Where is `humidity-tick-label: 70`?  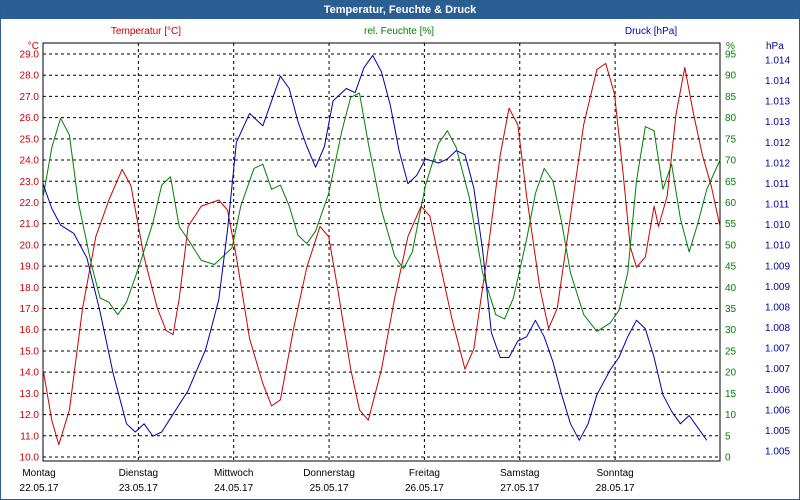
humidity-tick-label: 70 is located at coordinates (731, 161).